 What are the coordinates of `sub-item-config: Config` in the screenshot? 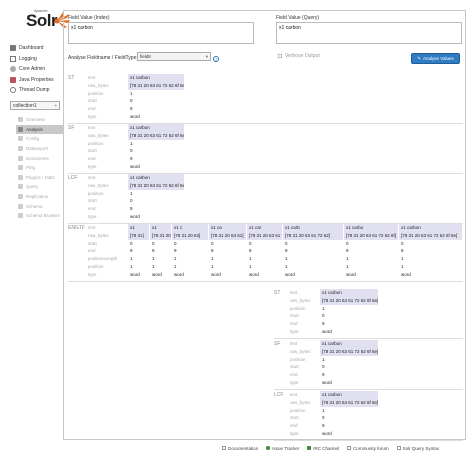 It's located at (39, 139).